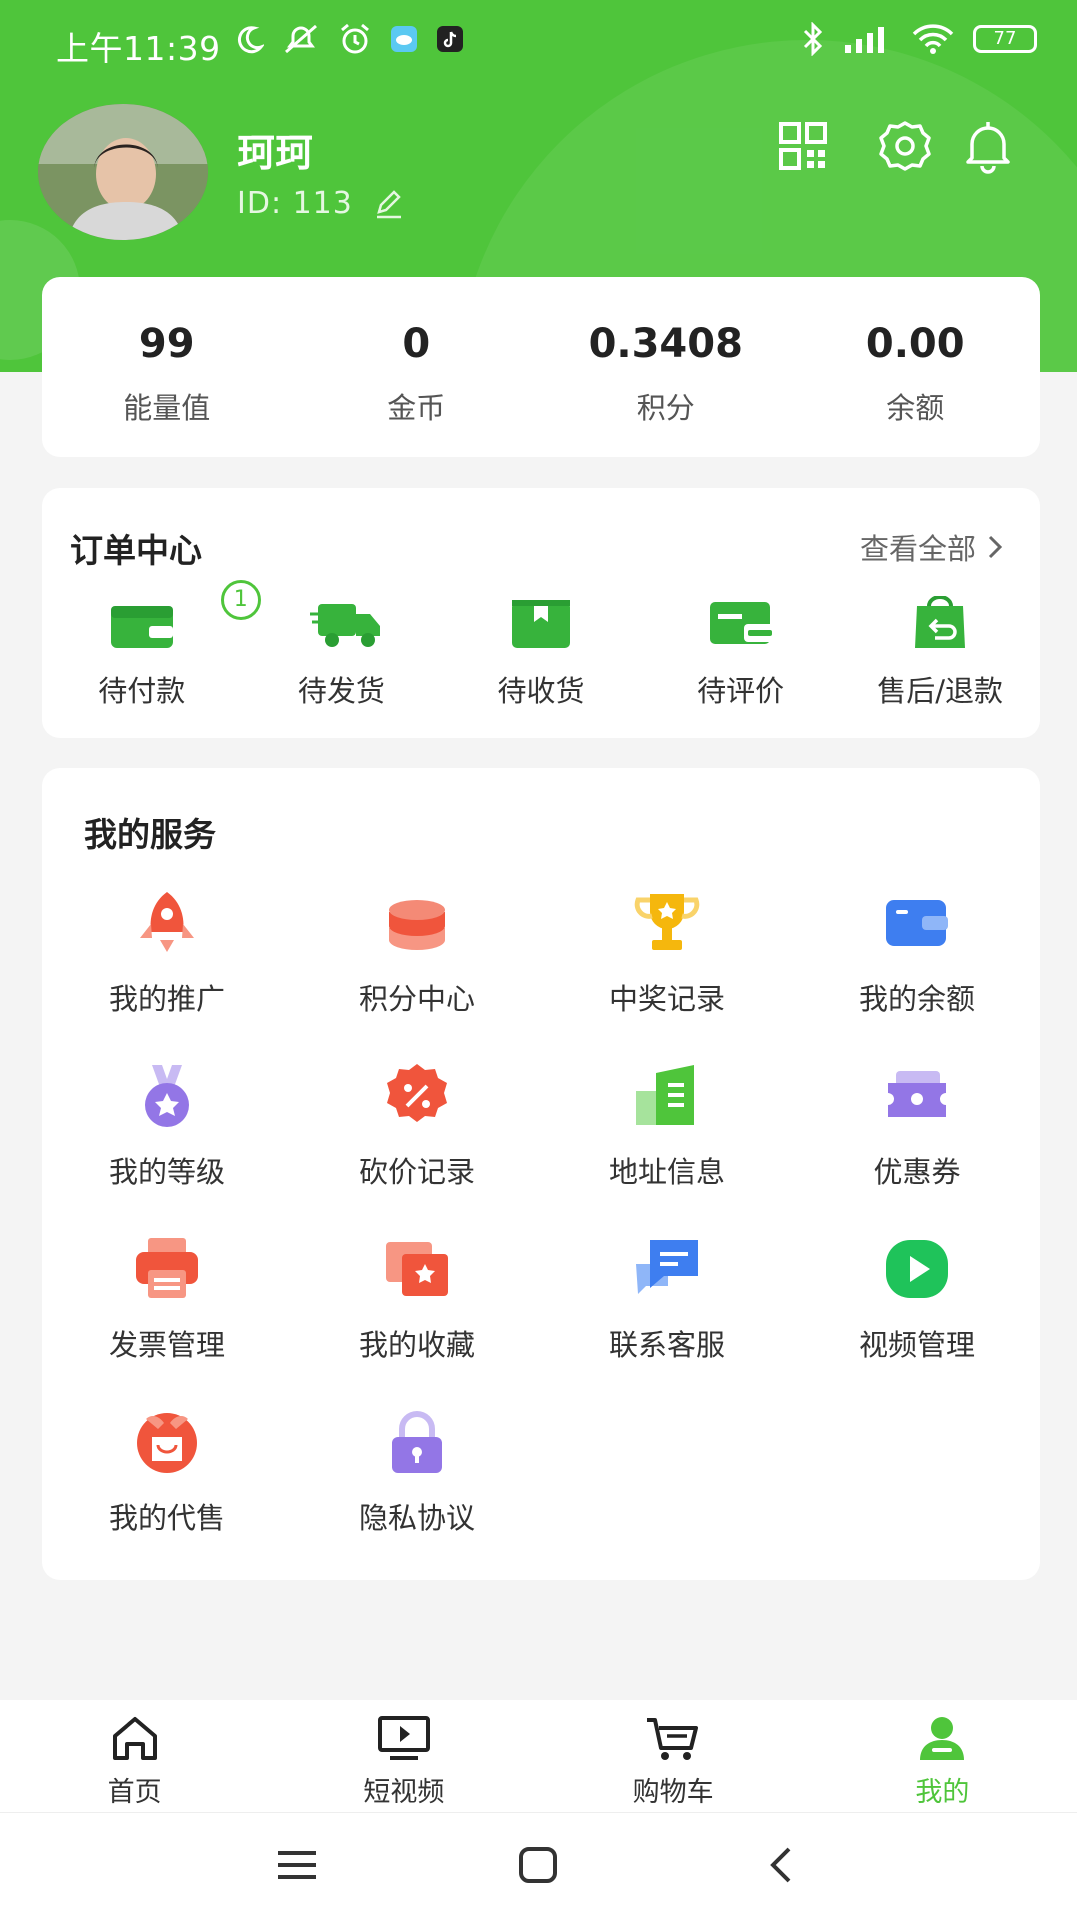 Image resolution: width=1077 pixels, height=1917 pixels. I want to click on coins-icon, so click(417, 925).